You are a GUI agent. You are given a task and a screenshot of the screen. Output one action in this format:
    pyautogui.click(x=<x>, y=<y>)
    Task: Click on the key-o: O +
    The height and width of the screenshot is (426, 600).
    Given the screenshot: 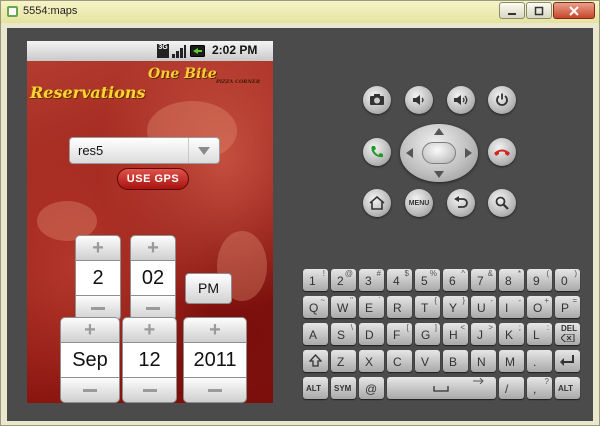 What is the action you would take?
    pyautogui.click(x=539, y=307)
    